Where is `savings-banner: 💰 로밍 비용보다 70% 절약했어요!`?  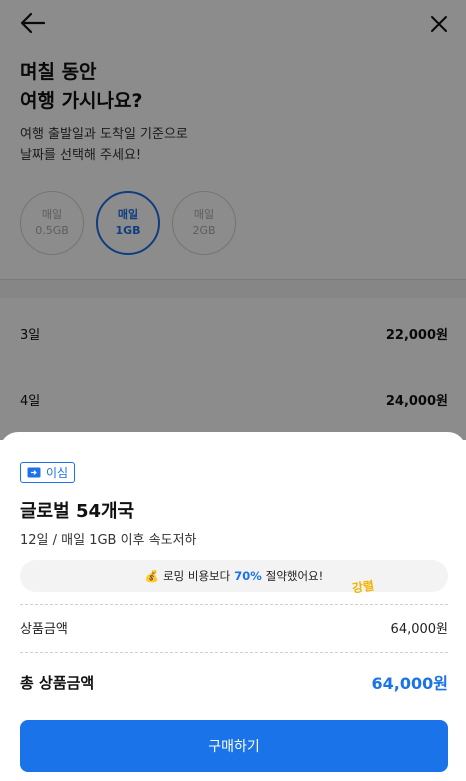
savings-banner: 💰 로밍 비용보다 70% 절약했어요! is located at coordinates (234, 576).